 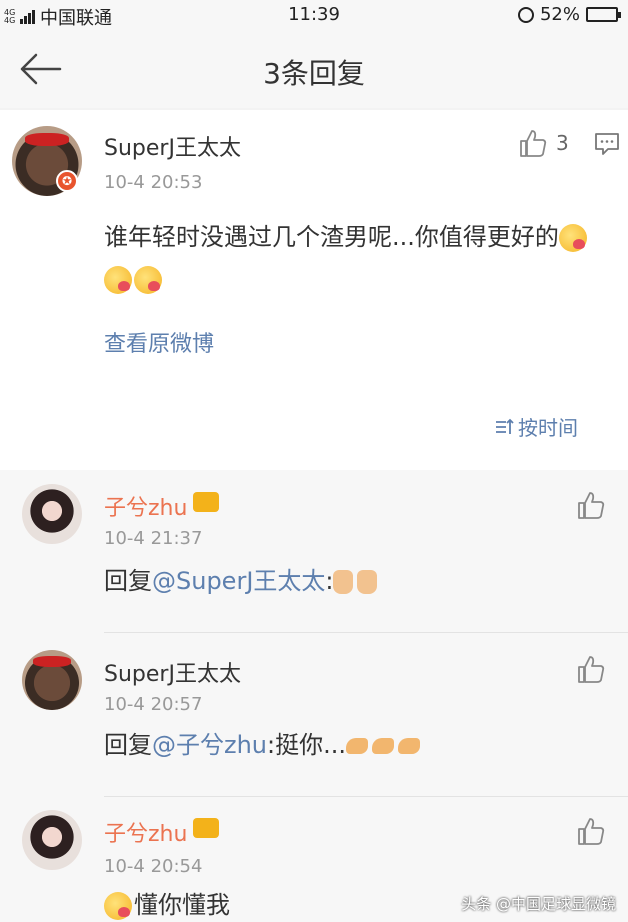 I want to click on sort-icon, so click(x=505, y=426).